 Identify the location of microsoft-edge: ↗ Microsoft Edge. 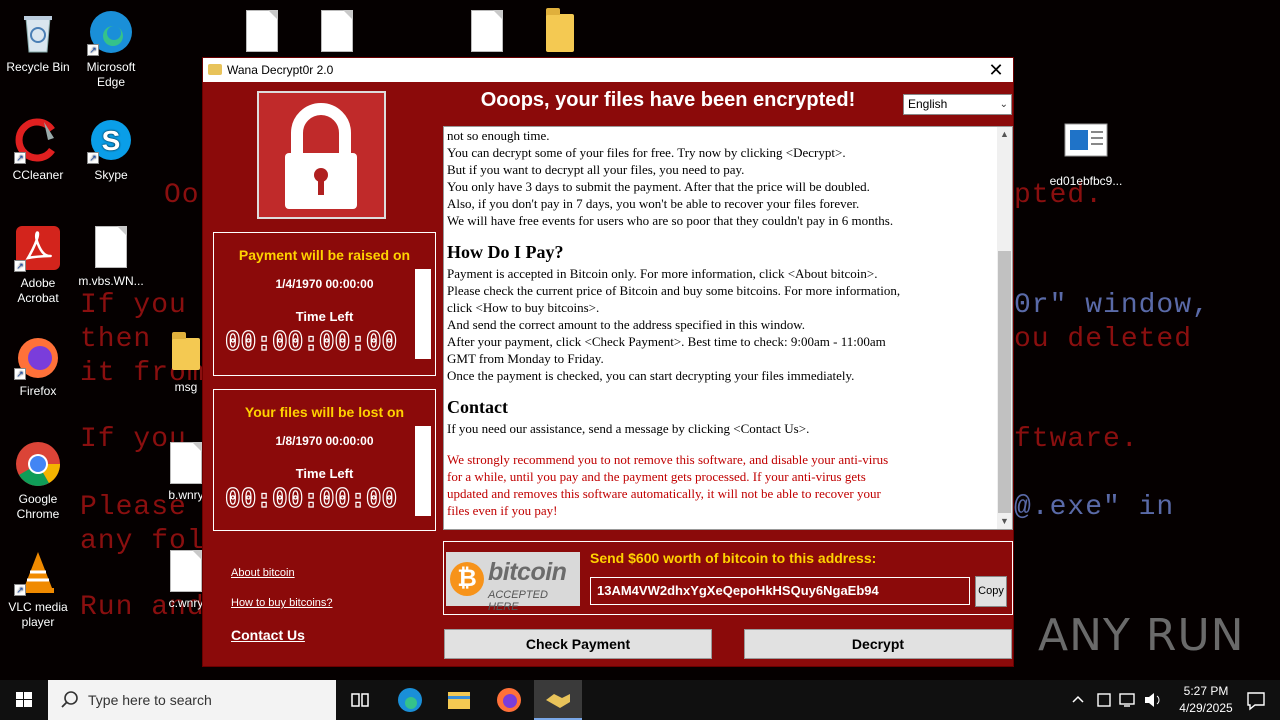
(111, 49).